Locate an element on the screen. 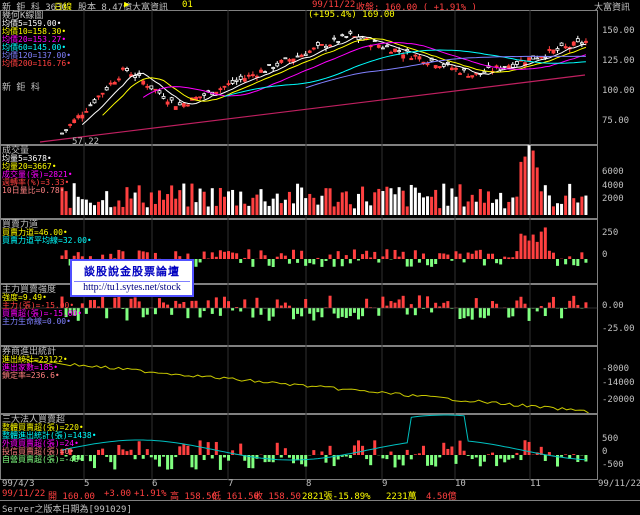  quote-date: 99/11/22 is located at coordinates (23, 494).